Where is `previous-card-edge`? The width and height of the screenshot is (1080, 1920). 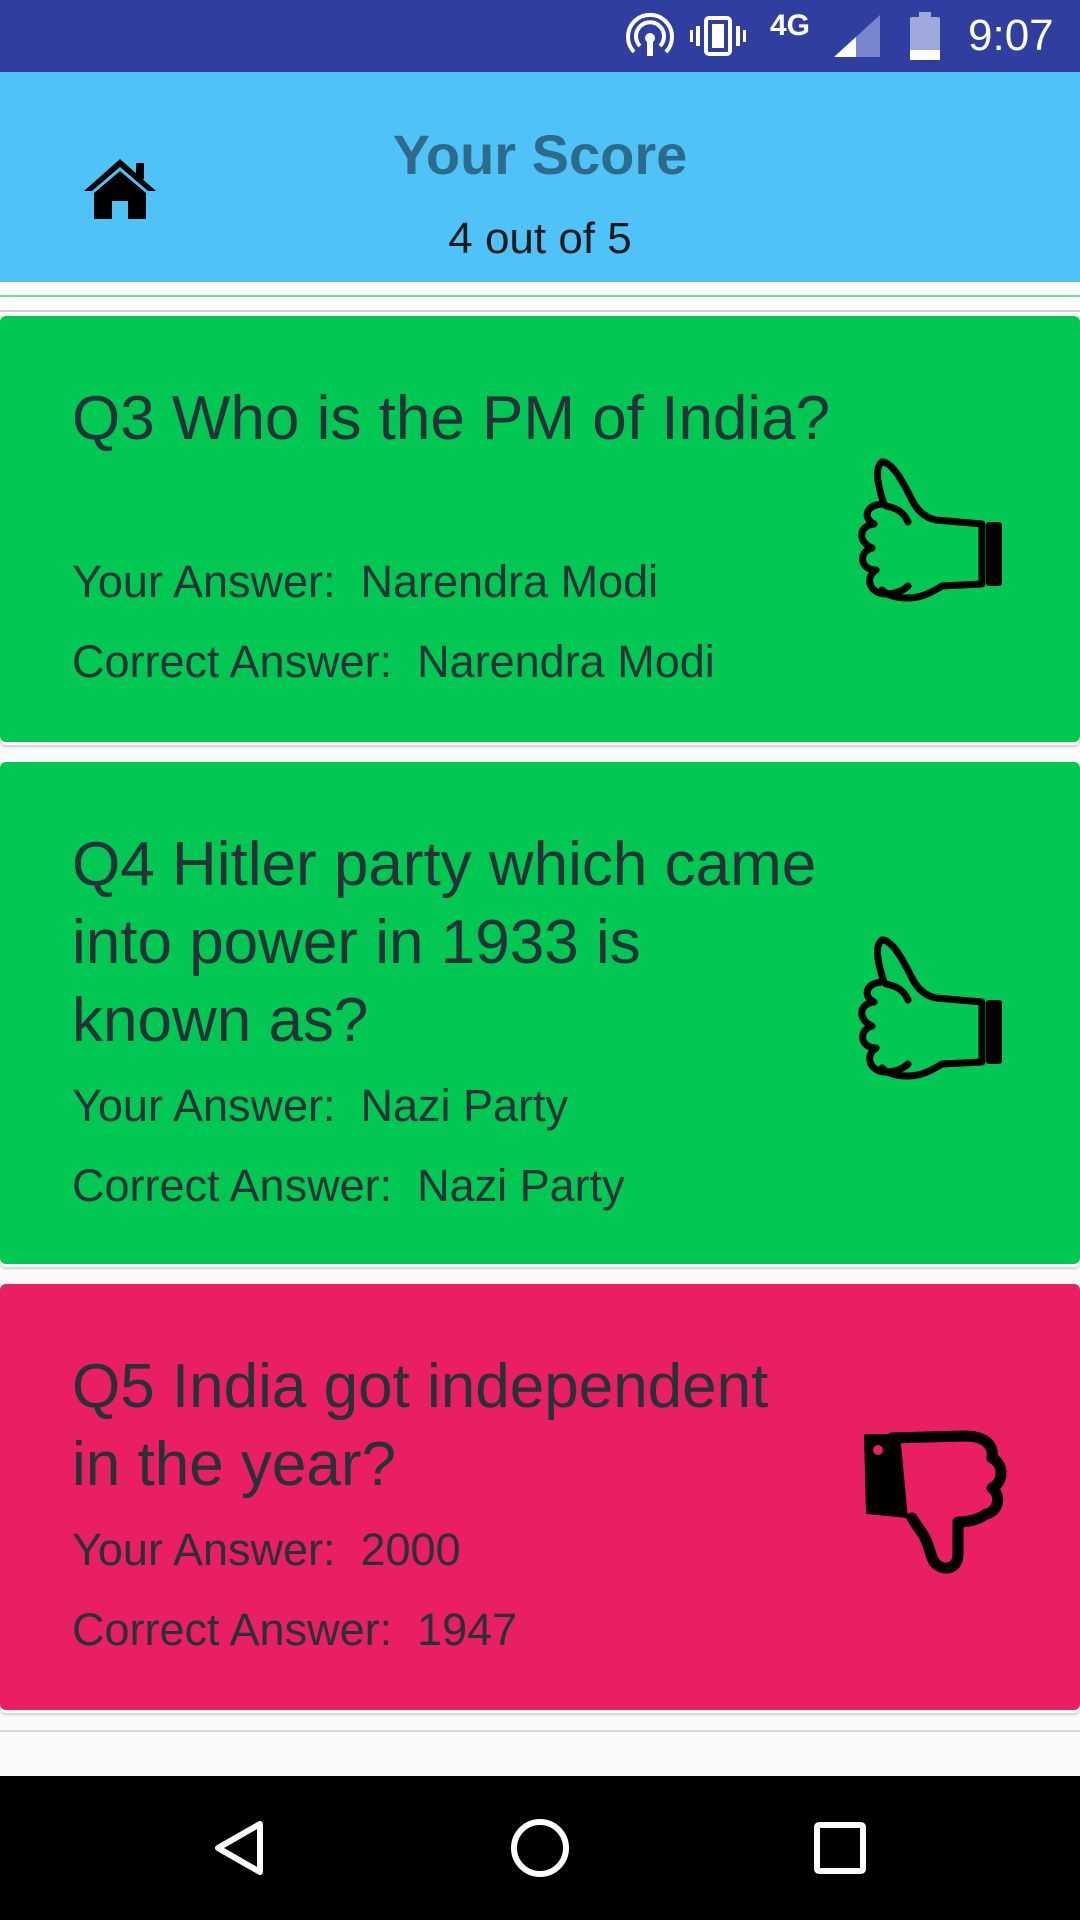 previous-card-edge is located at coordinates (540, 297).